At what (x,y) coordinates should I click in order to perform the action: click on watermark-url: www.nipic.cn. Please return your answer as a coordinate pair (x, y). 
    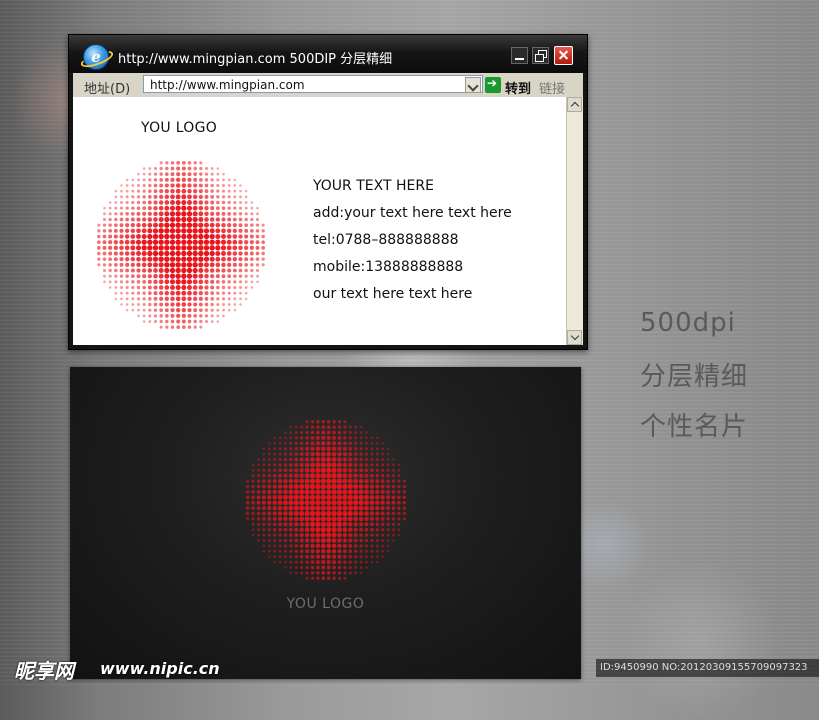
    Looking at the image, I should click on (160, 668).